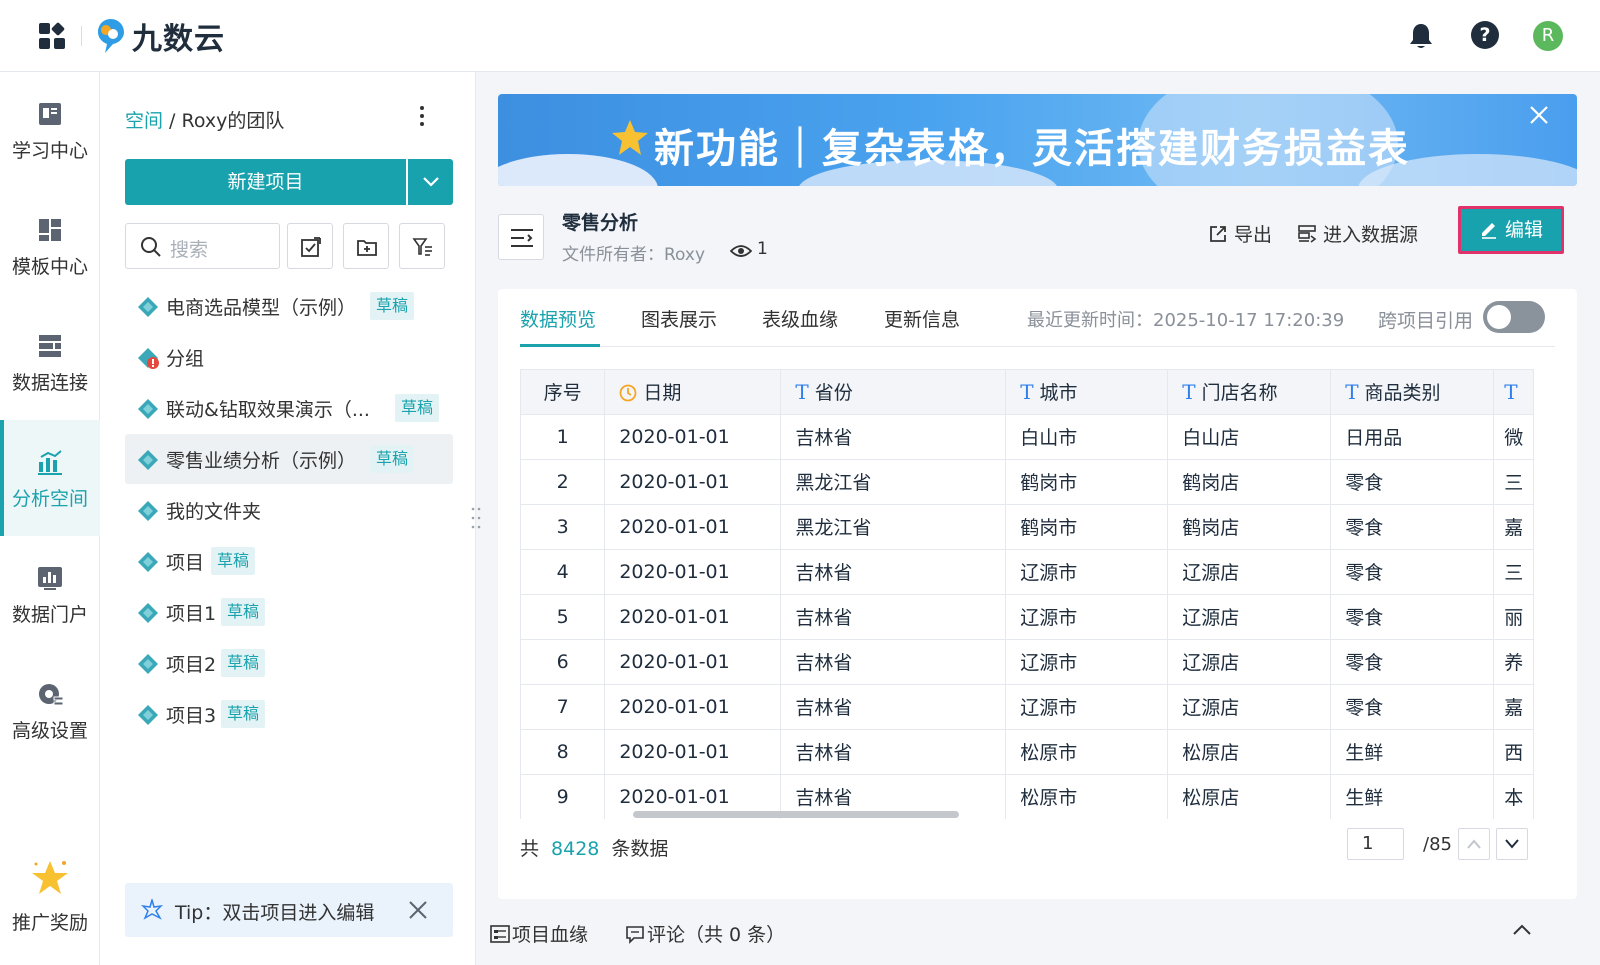  I want to click on comments-button: 评论（共 0 条）, so click(705, 933).